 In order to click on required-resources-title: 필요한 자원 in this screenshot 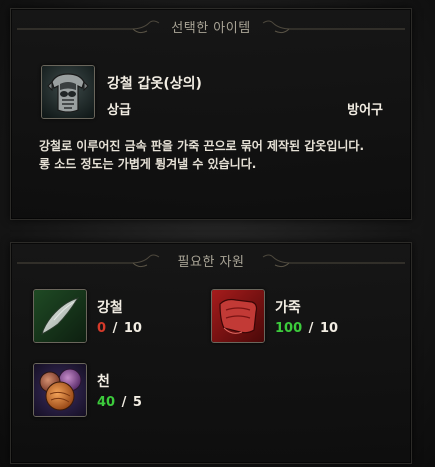, I will do `click(211, 262)`.